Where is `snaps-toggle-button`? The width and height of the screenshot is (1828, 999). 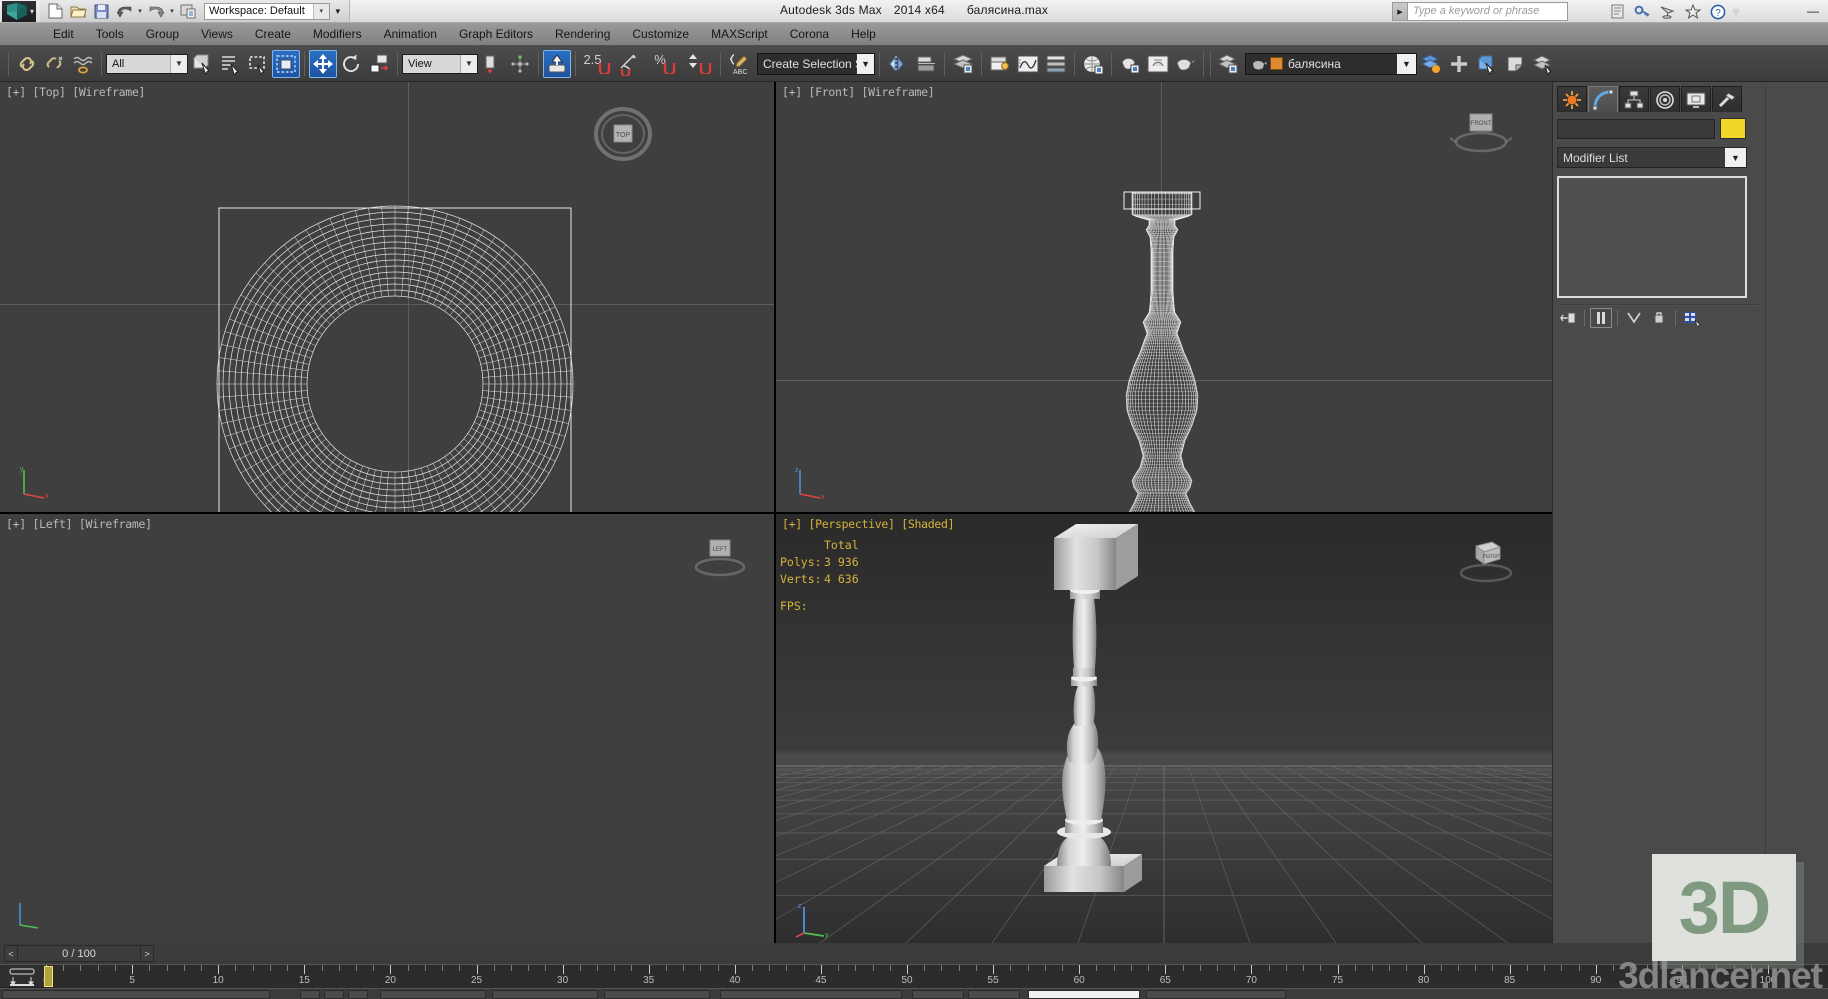 snaps-toggle-button is located at coordinates (557, 63).